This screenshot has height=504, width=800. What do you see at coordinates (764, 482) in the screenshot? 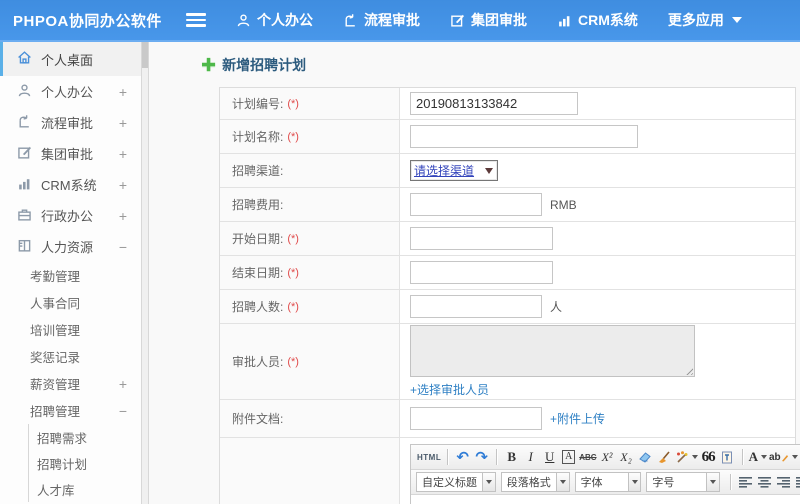
I see `align-center-button` at bounding box center [764, 482].